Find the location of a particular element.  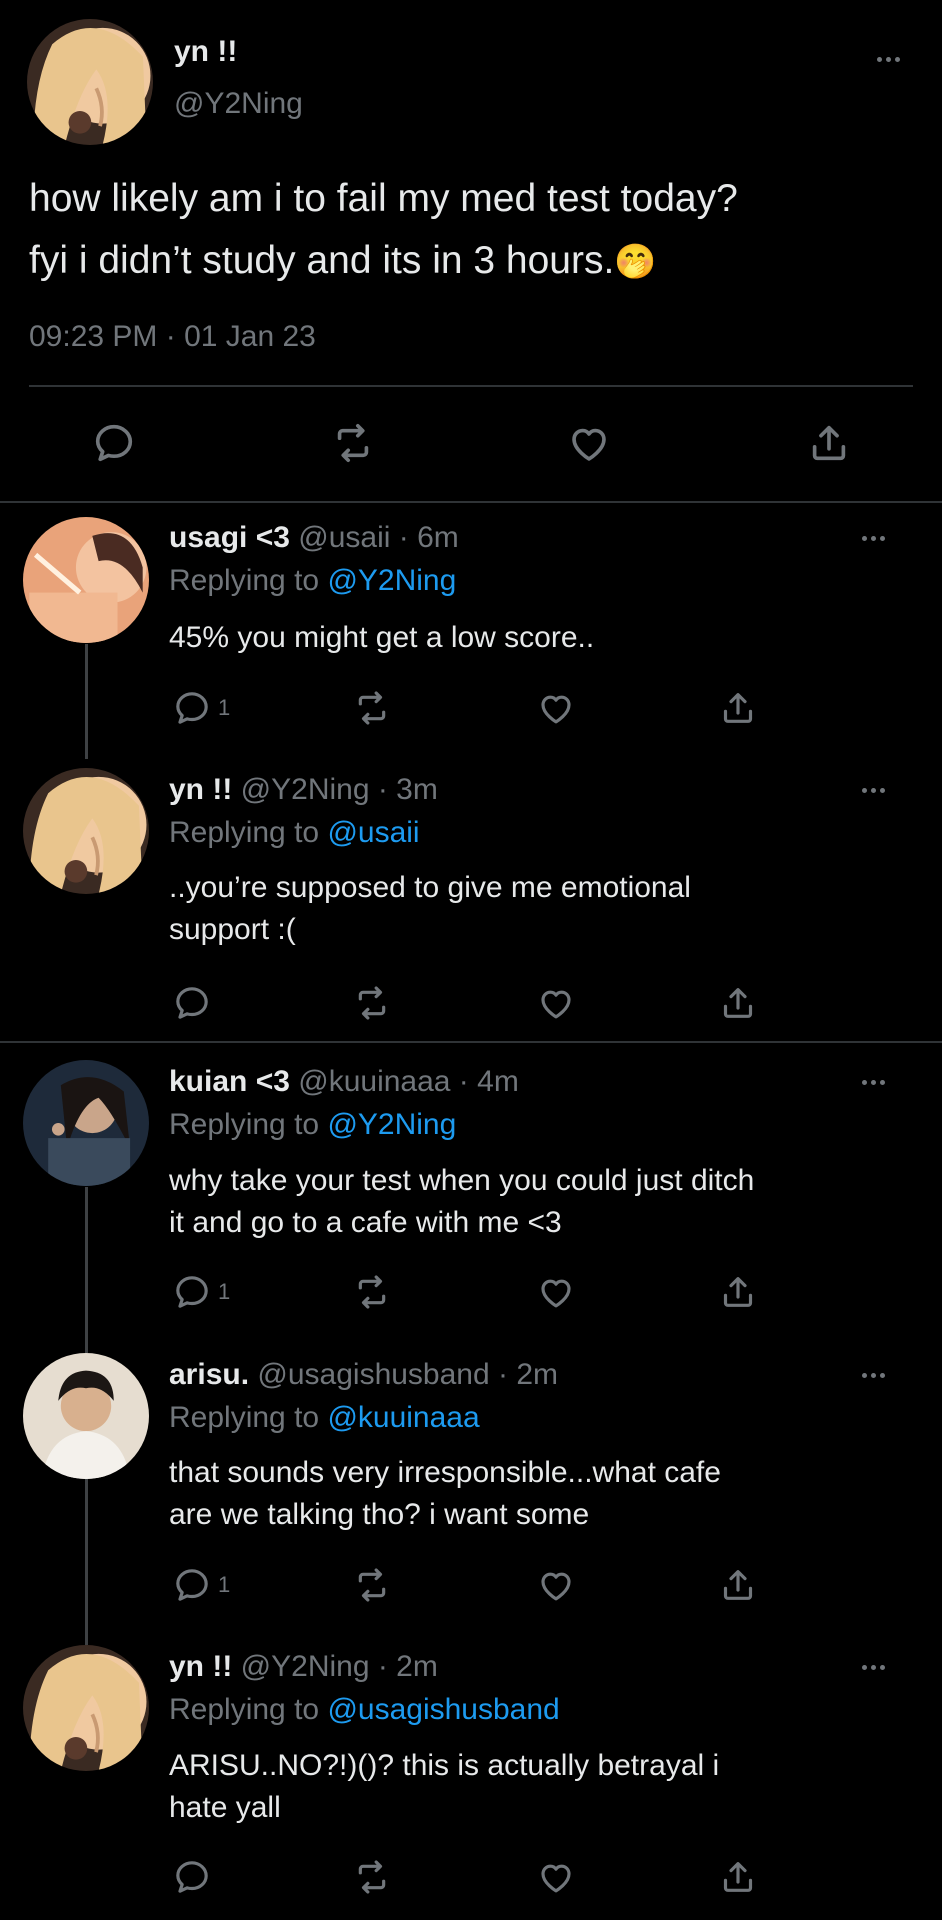

replying-to: Replying to @usaii is located at coordinates (294, 832).